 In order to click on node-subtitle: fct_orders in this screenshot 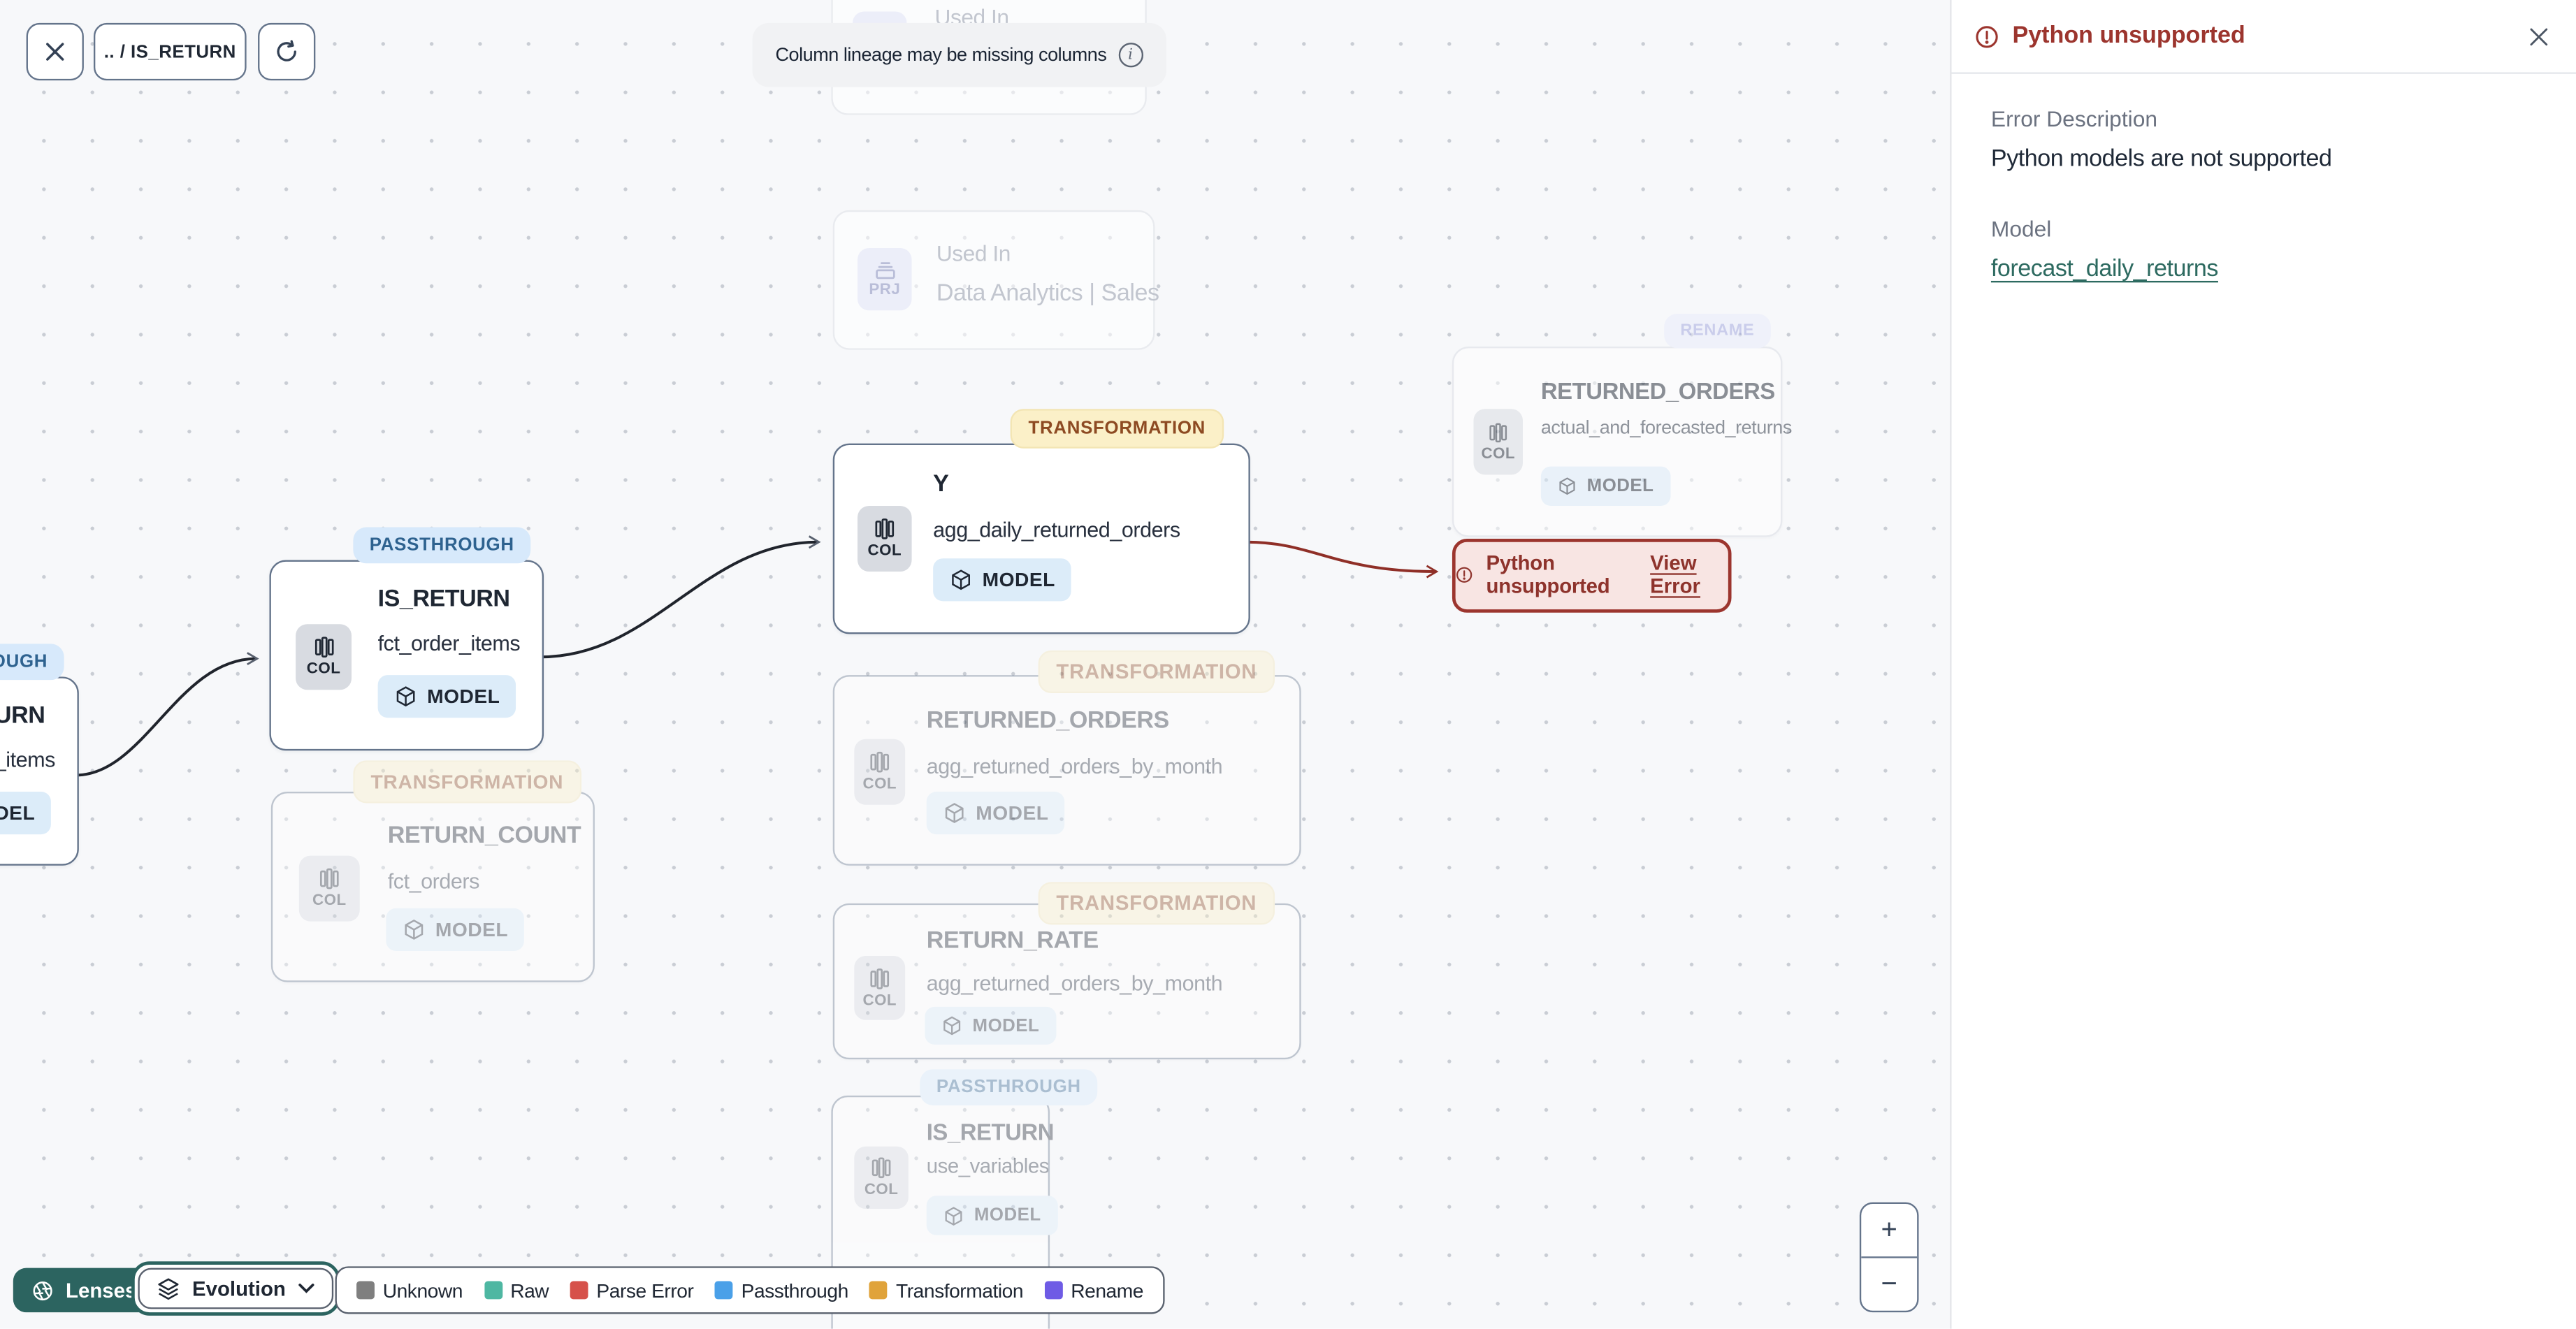, I will do `click(433, 881)`.